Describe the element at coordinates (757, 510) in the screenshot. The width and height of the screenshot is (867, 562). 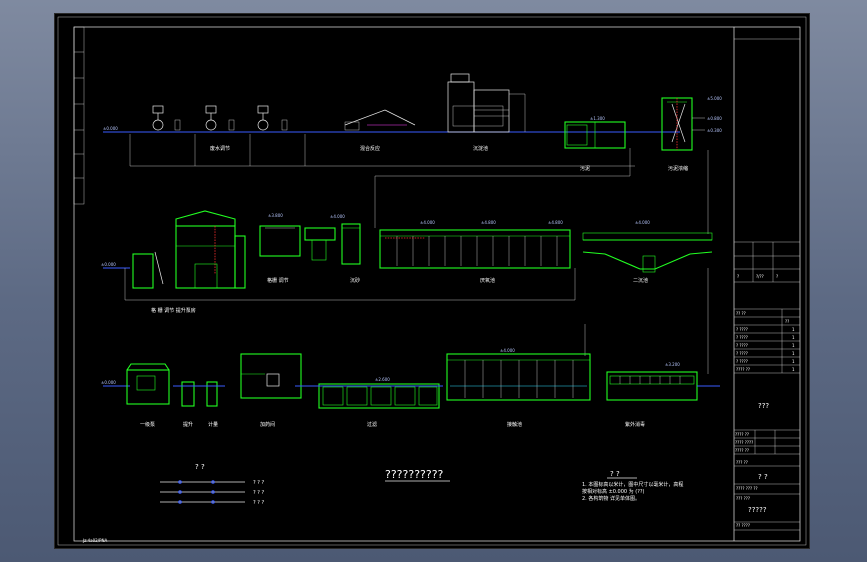
I see `tb-drawing-no: ?????` at that location.